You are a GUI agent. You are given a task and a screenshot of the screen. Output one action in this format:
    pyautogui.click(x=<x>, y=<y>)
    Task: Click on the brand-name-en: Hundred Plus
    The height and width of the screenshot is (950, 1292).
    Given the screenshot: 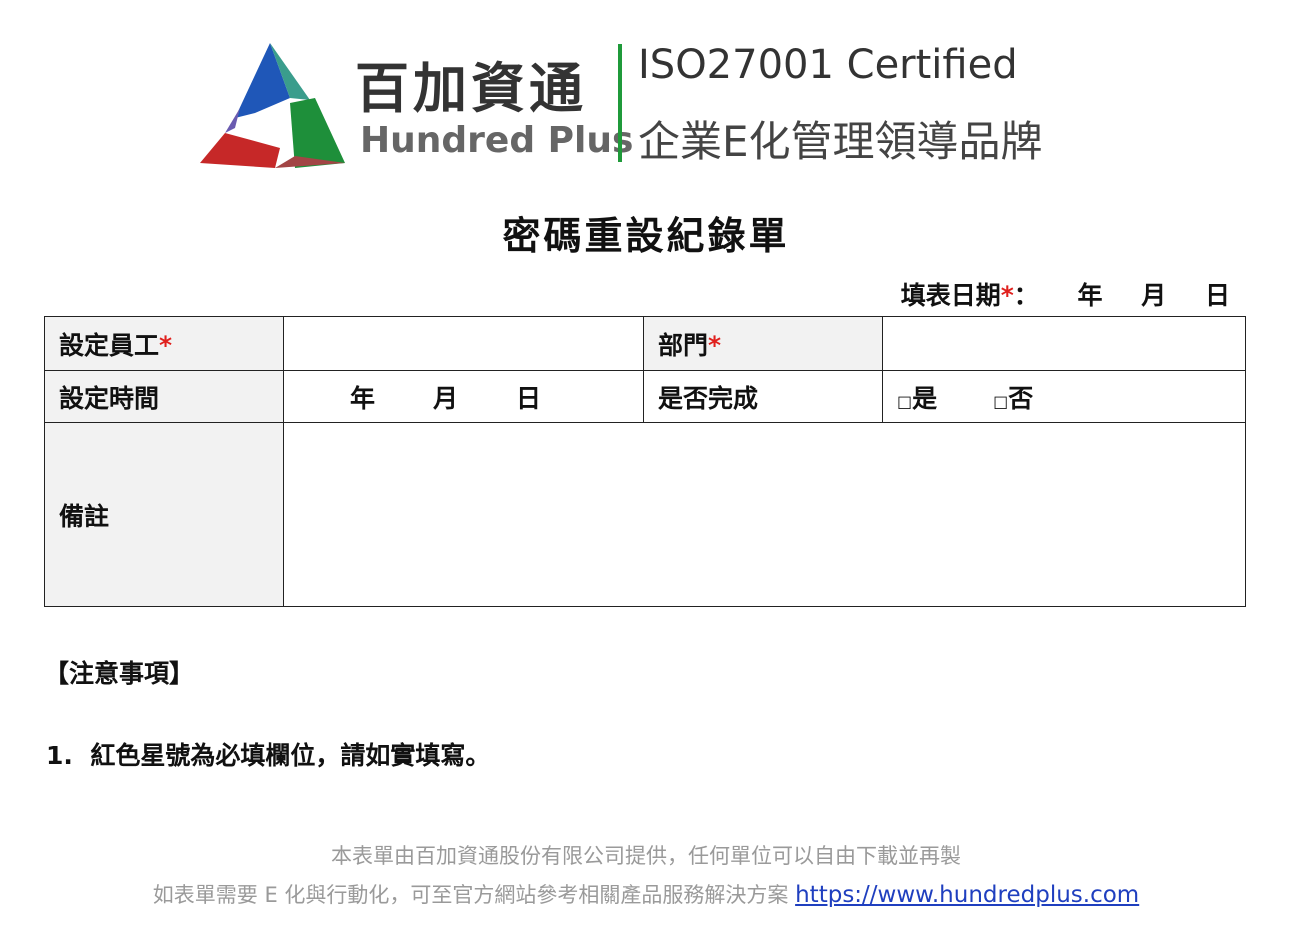 What is the action you would take?
    pyautogui.click(x=497, y=140)
    